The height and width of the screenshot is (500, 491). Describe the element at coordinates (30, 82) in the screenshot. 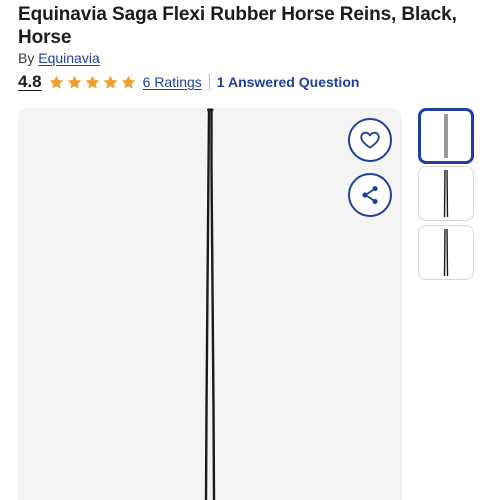

I see `rating-value: 4.8` at that location.